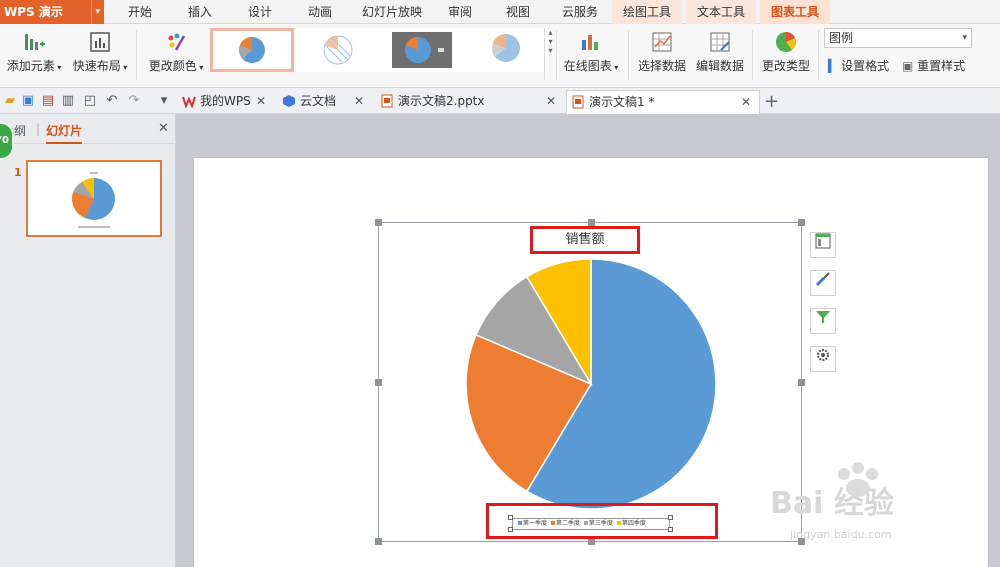 This screenshot has width=1000, height=567. Describe the element at coordinates (172, 66) in the screenshot. I see `change-color-label: 更改颜色` at that location.